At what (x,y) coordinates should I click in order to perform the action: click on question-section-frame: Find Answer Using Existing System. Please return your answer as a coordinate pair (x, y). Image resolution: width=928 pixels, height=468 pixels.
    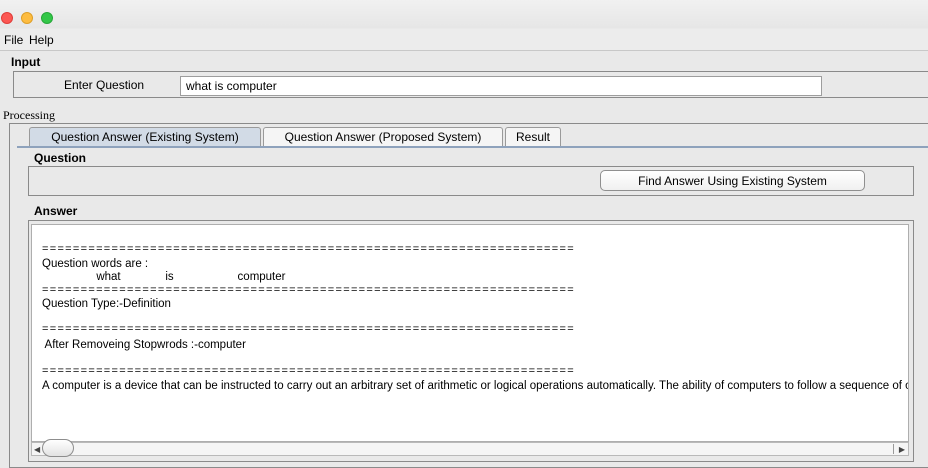
    Looking at the image, I should click on (471, 181).